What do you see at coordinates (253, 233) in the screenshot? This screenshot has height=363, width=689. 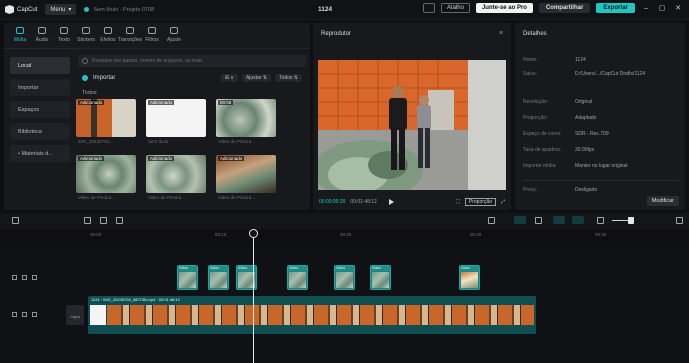 I see `playhead-handle` at bounding box center [253, 233].